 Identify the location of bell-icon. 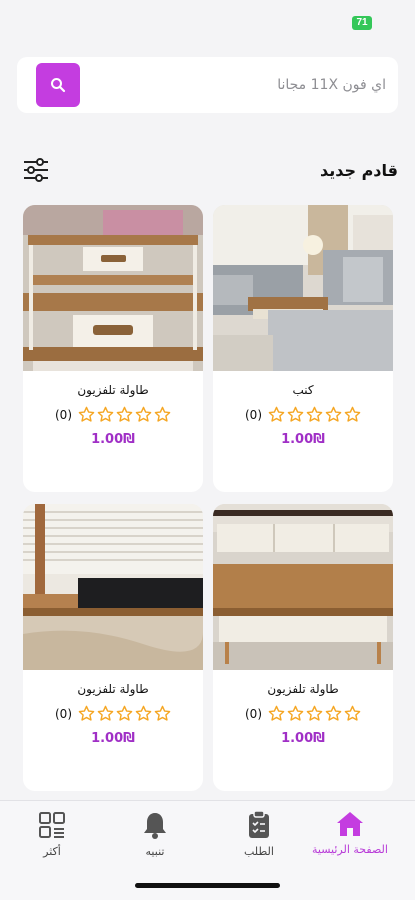
(155, 826).